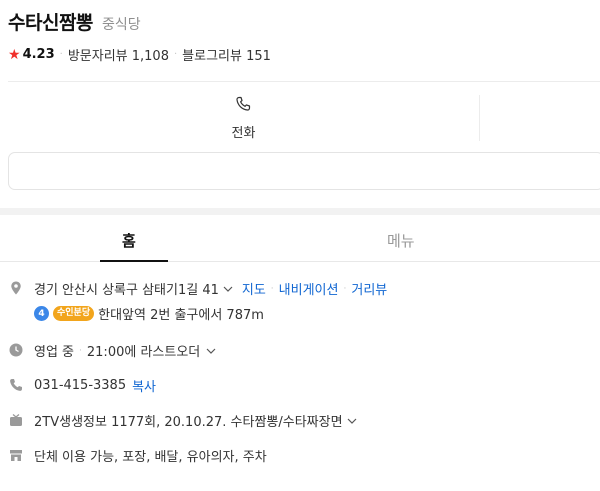  Describe the element at coordinates (309, 288) in the screenshot. I see `navigation-link: 내비게이션` at that location.